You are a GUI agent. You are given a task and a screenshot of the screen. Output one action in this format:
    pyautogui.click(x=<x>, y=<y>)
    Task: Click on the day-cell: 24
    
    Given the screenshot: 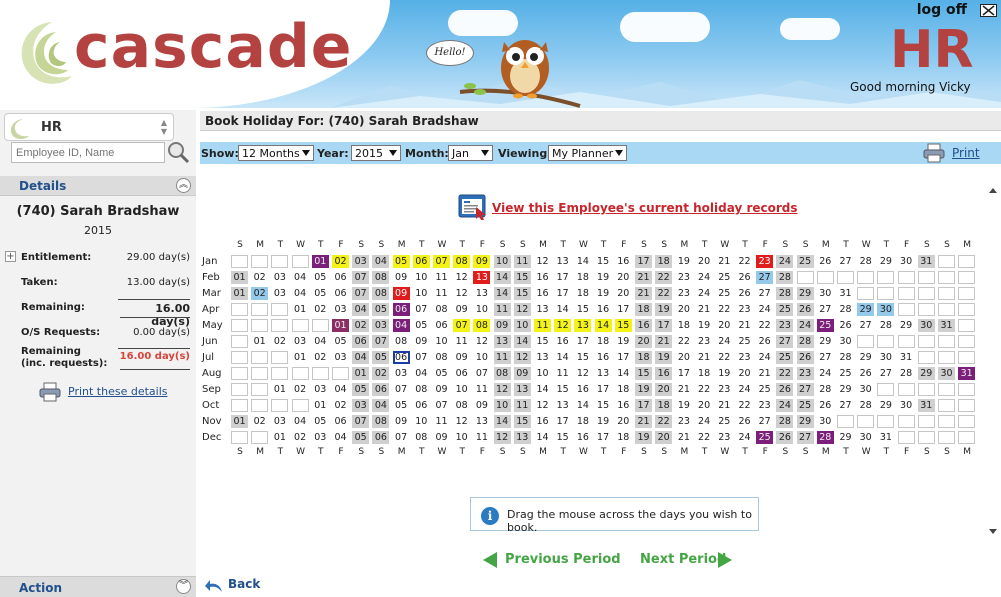 What is the action you would take?
    pyautogui.click(x=744, y=437)
    